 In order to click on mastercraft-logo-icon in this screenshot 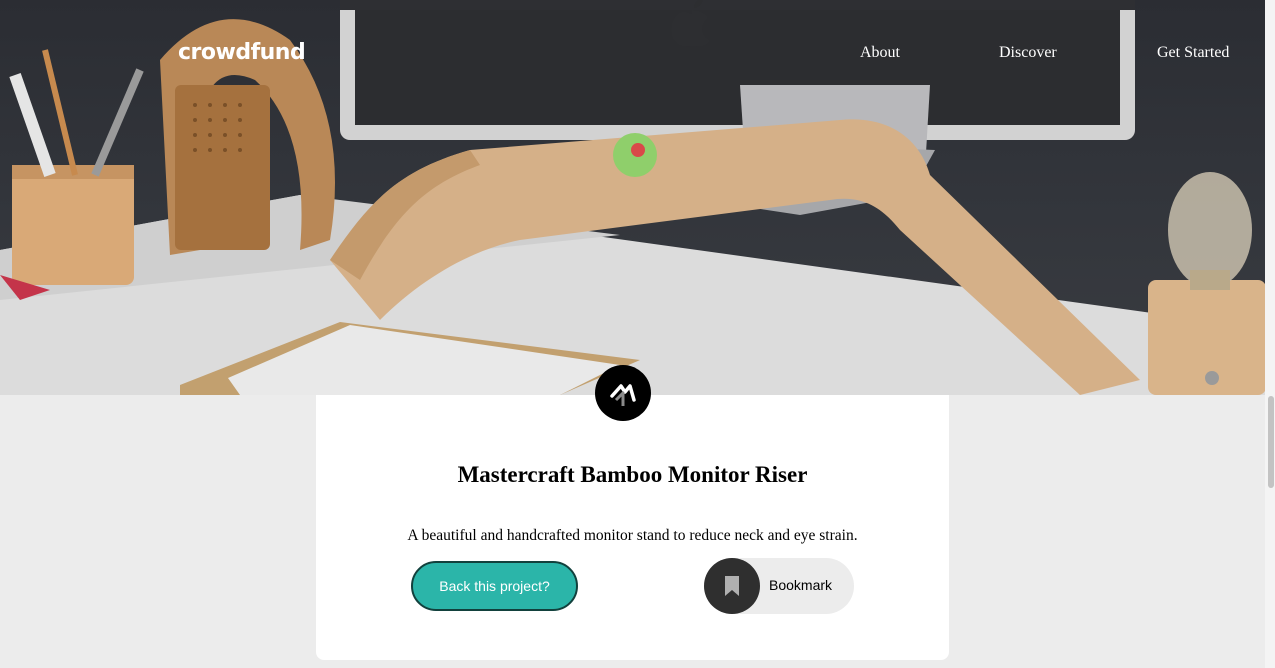, I will do `click(623, 393)`.